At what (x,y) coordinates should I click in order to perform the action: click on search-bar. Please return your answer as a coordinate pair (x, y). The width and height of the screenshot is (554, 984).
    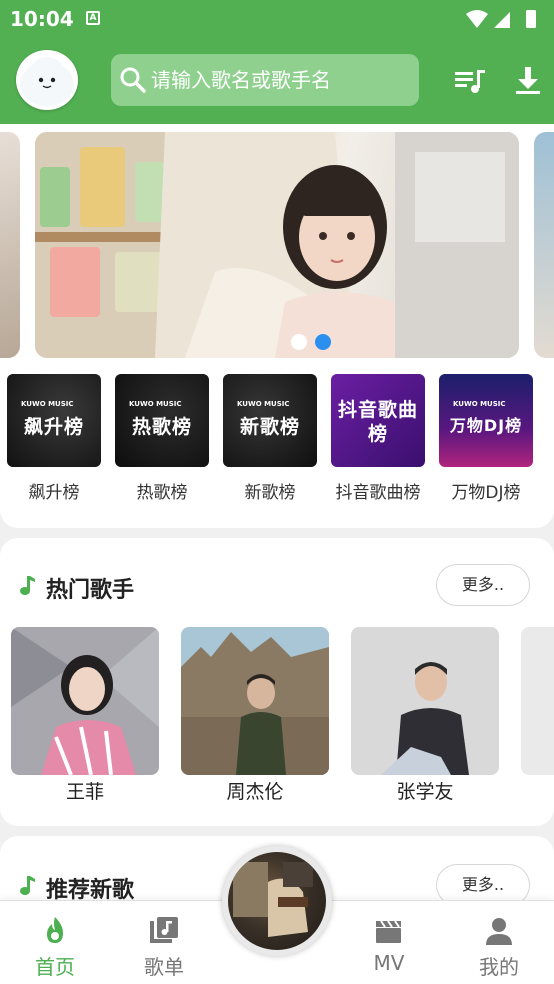
    Looking at the image, I should click on (265, 80).